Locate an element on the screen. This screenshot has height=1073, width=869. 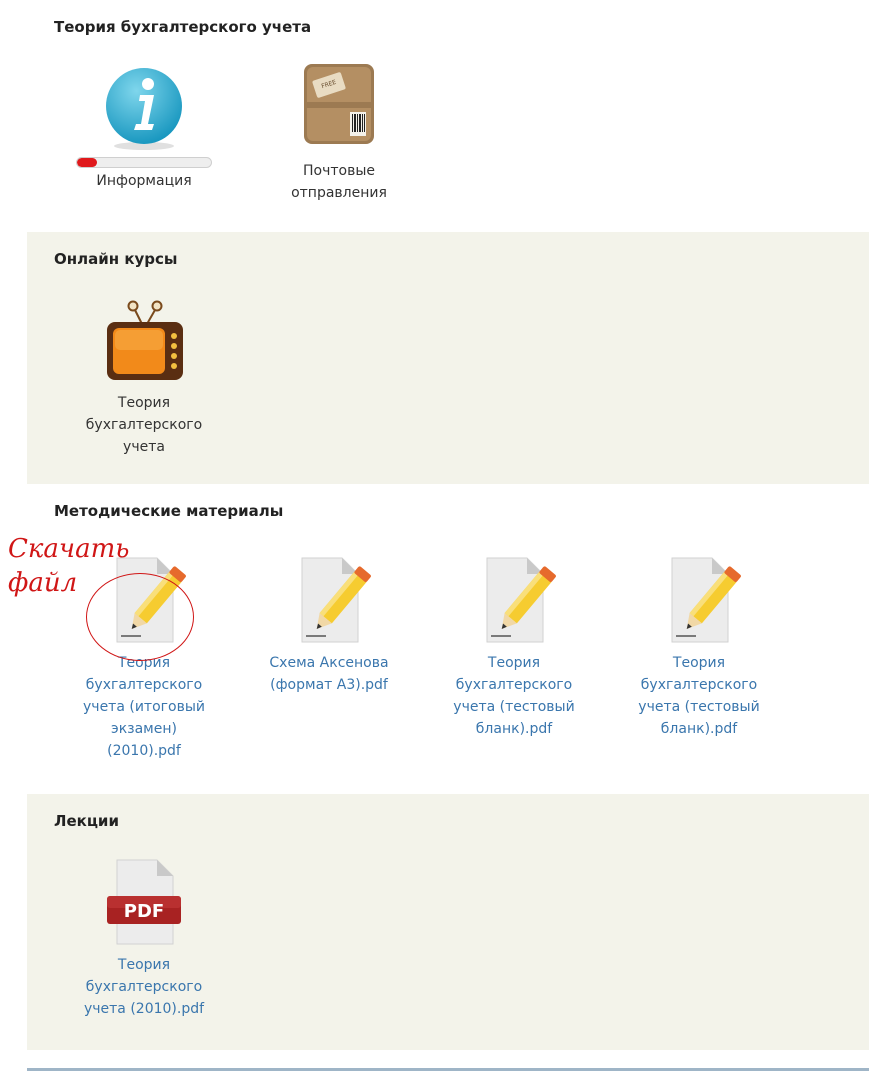
document-tile: Схема Аксенова (формат А3).pdf is located at coordinates (329, 625).